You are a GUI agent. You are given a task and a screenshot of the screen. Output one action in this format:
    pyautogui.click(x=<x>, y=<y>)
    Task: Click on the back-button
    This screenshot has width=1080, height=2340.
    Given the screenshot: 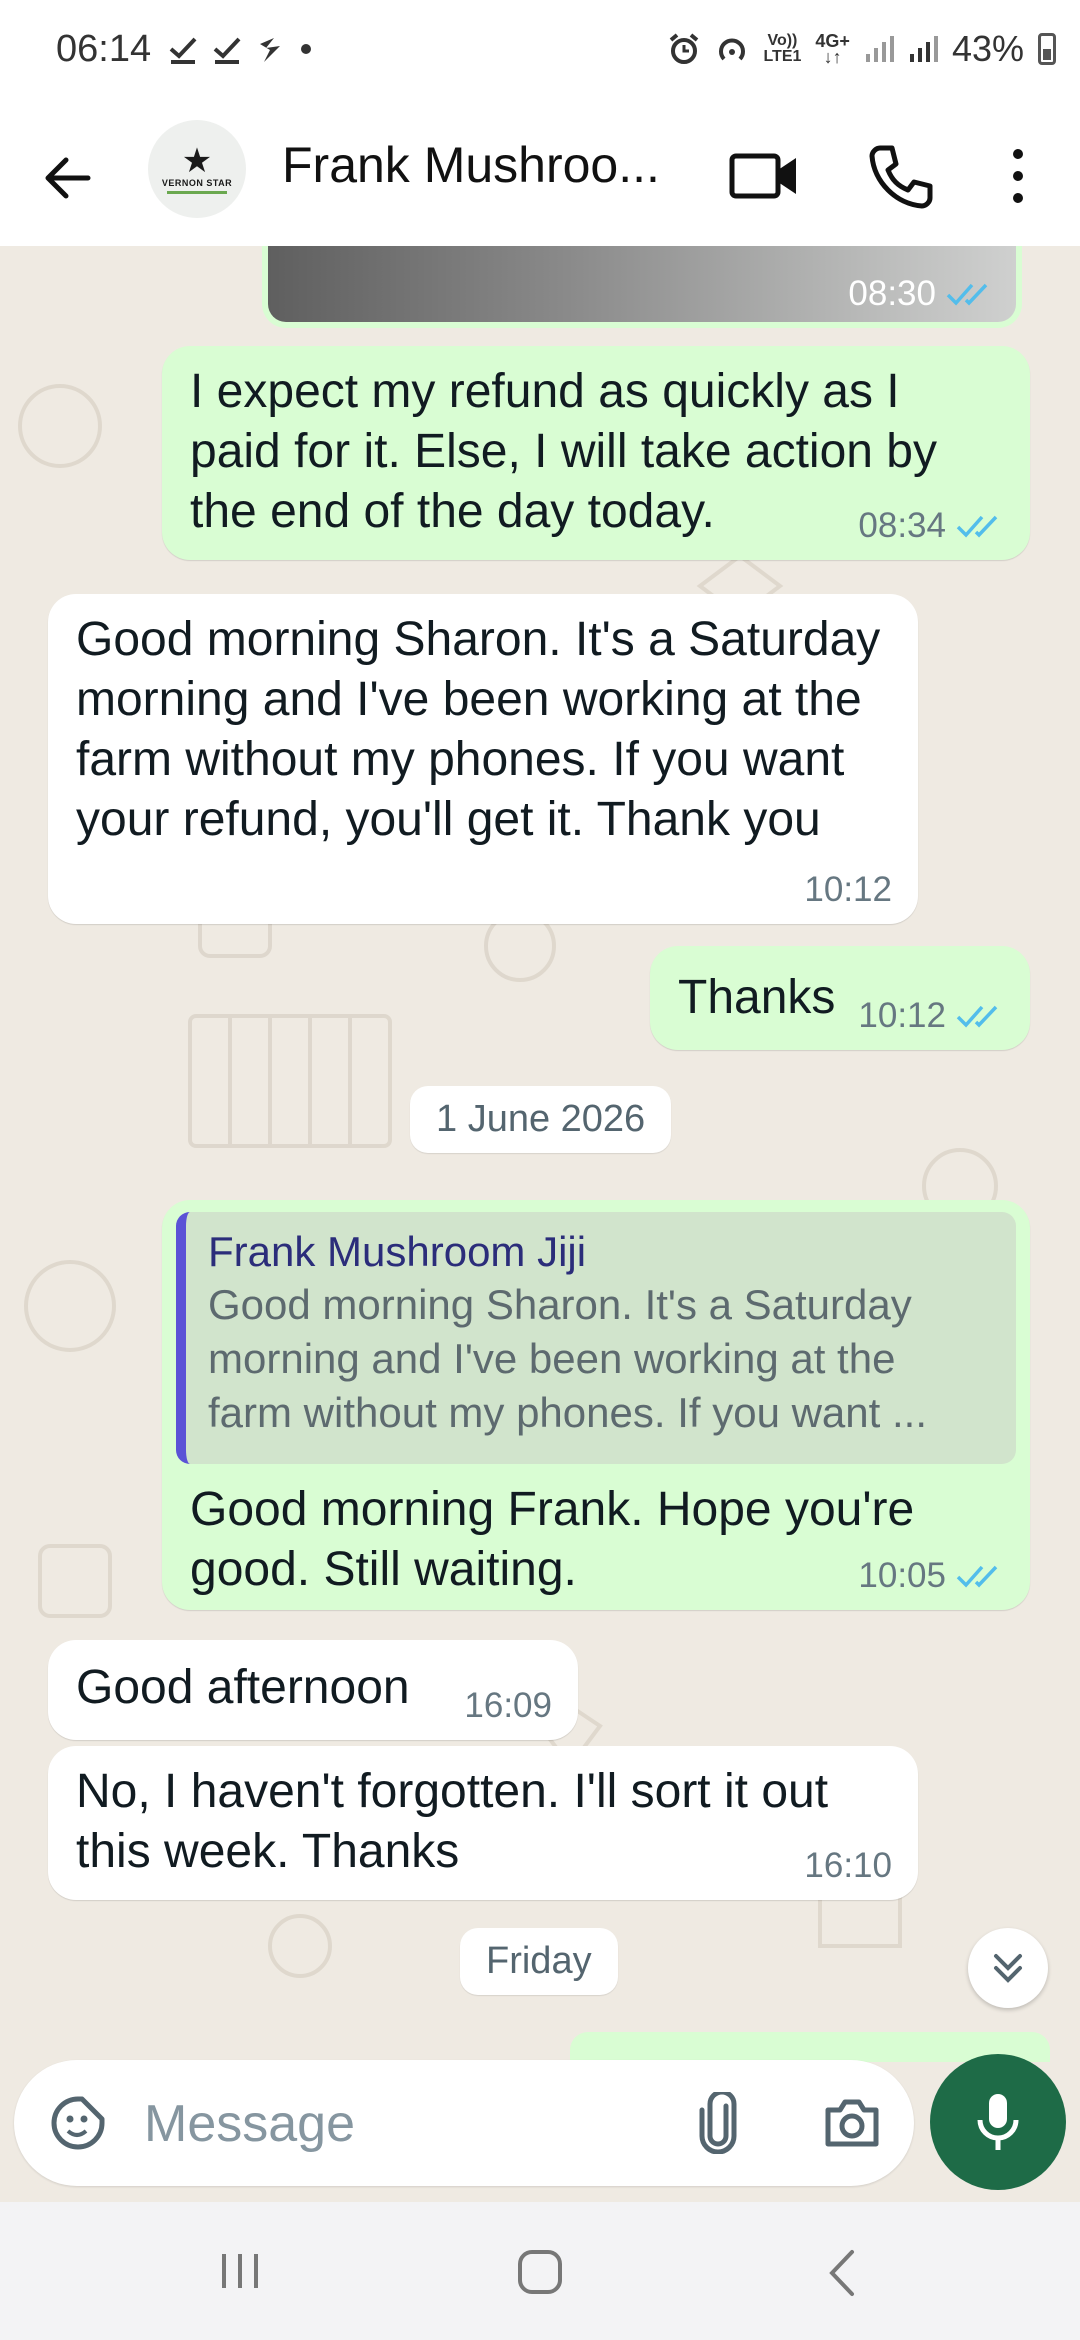 What is the action you would take?
    pyautogui.click(x=68, y=178)
    